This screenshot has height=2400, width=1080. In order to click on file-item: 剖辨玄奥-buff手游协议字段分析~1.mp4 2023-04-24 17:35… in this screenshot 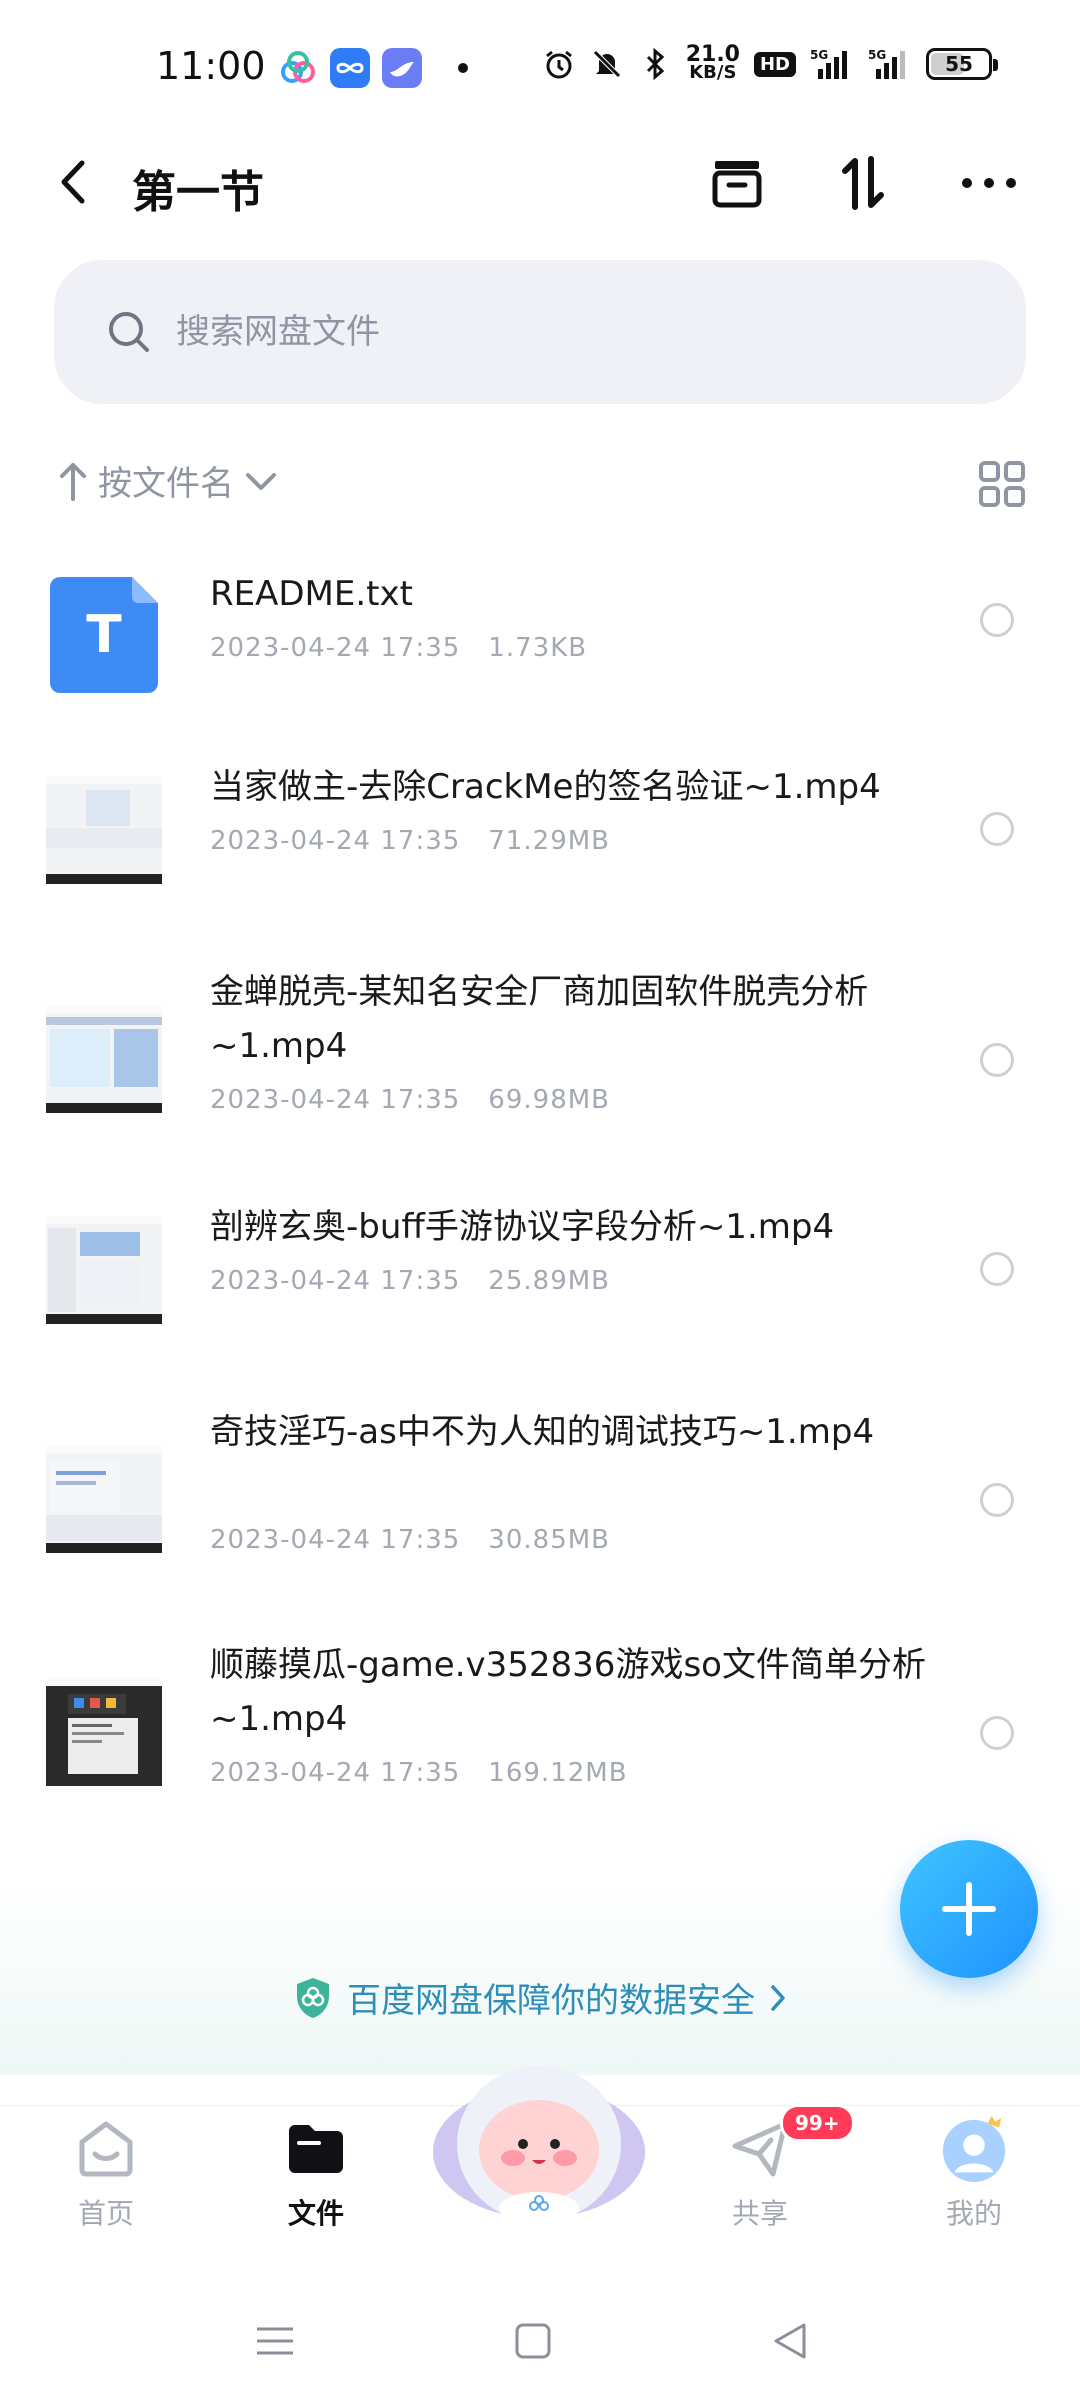, I will do `click(540, 1270)`.